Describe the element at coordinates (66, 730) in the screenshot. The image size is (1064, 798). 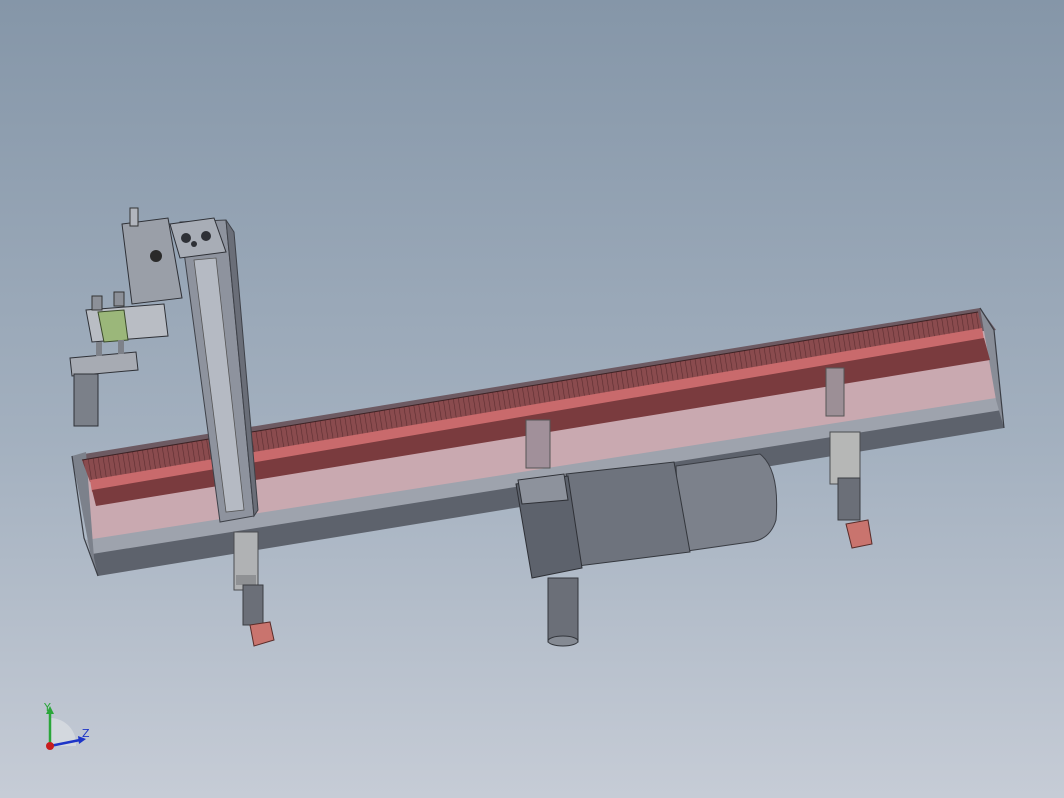
I see `coordinate-triad: Y Z` at that location.